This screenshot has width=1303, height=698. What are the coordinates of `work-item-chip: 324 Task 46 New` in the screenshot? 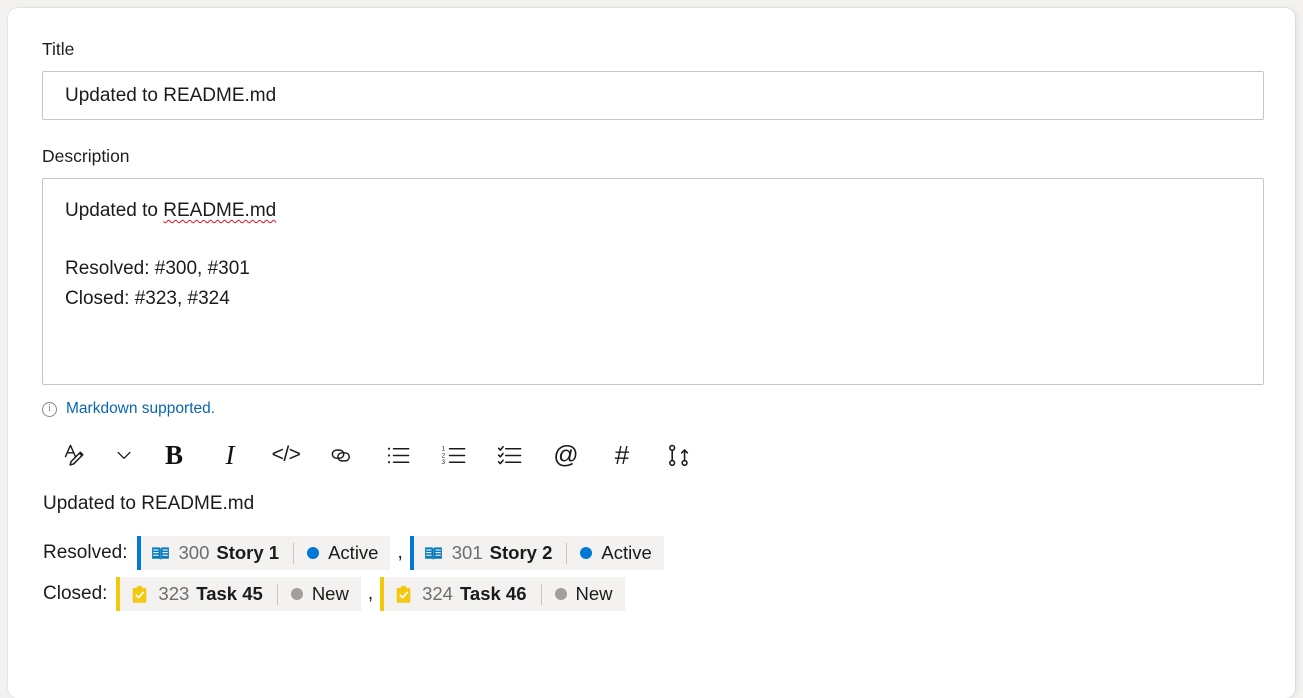 It's located at (502, 594).